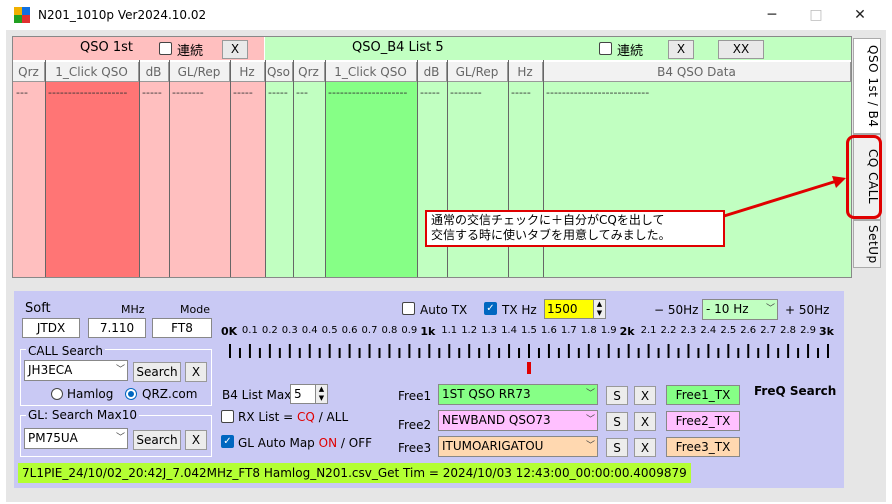 The height and width of the screenshot is (504, 892). I want to click on gl-combo: PM75UA ﹀, so click(76, 438).